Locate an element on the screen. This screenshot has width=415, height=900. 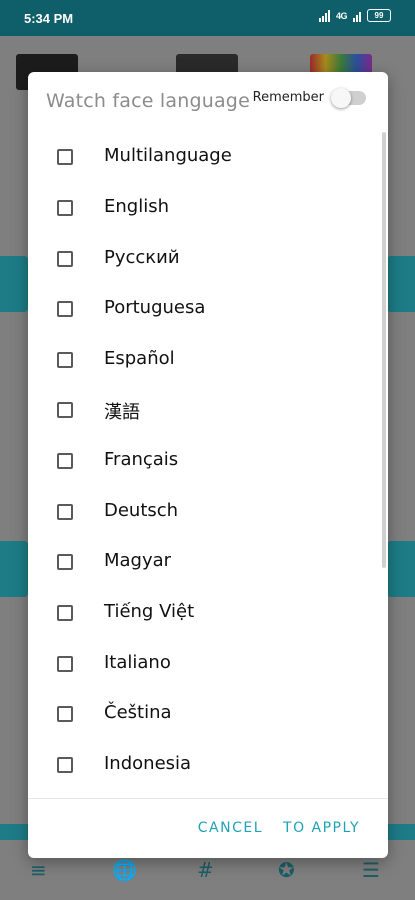
language-item-czech: Čeština is located at coordinates (208, 712).